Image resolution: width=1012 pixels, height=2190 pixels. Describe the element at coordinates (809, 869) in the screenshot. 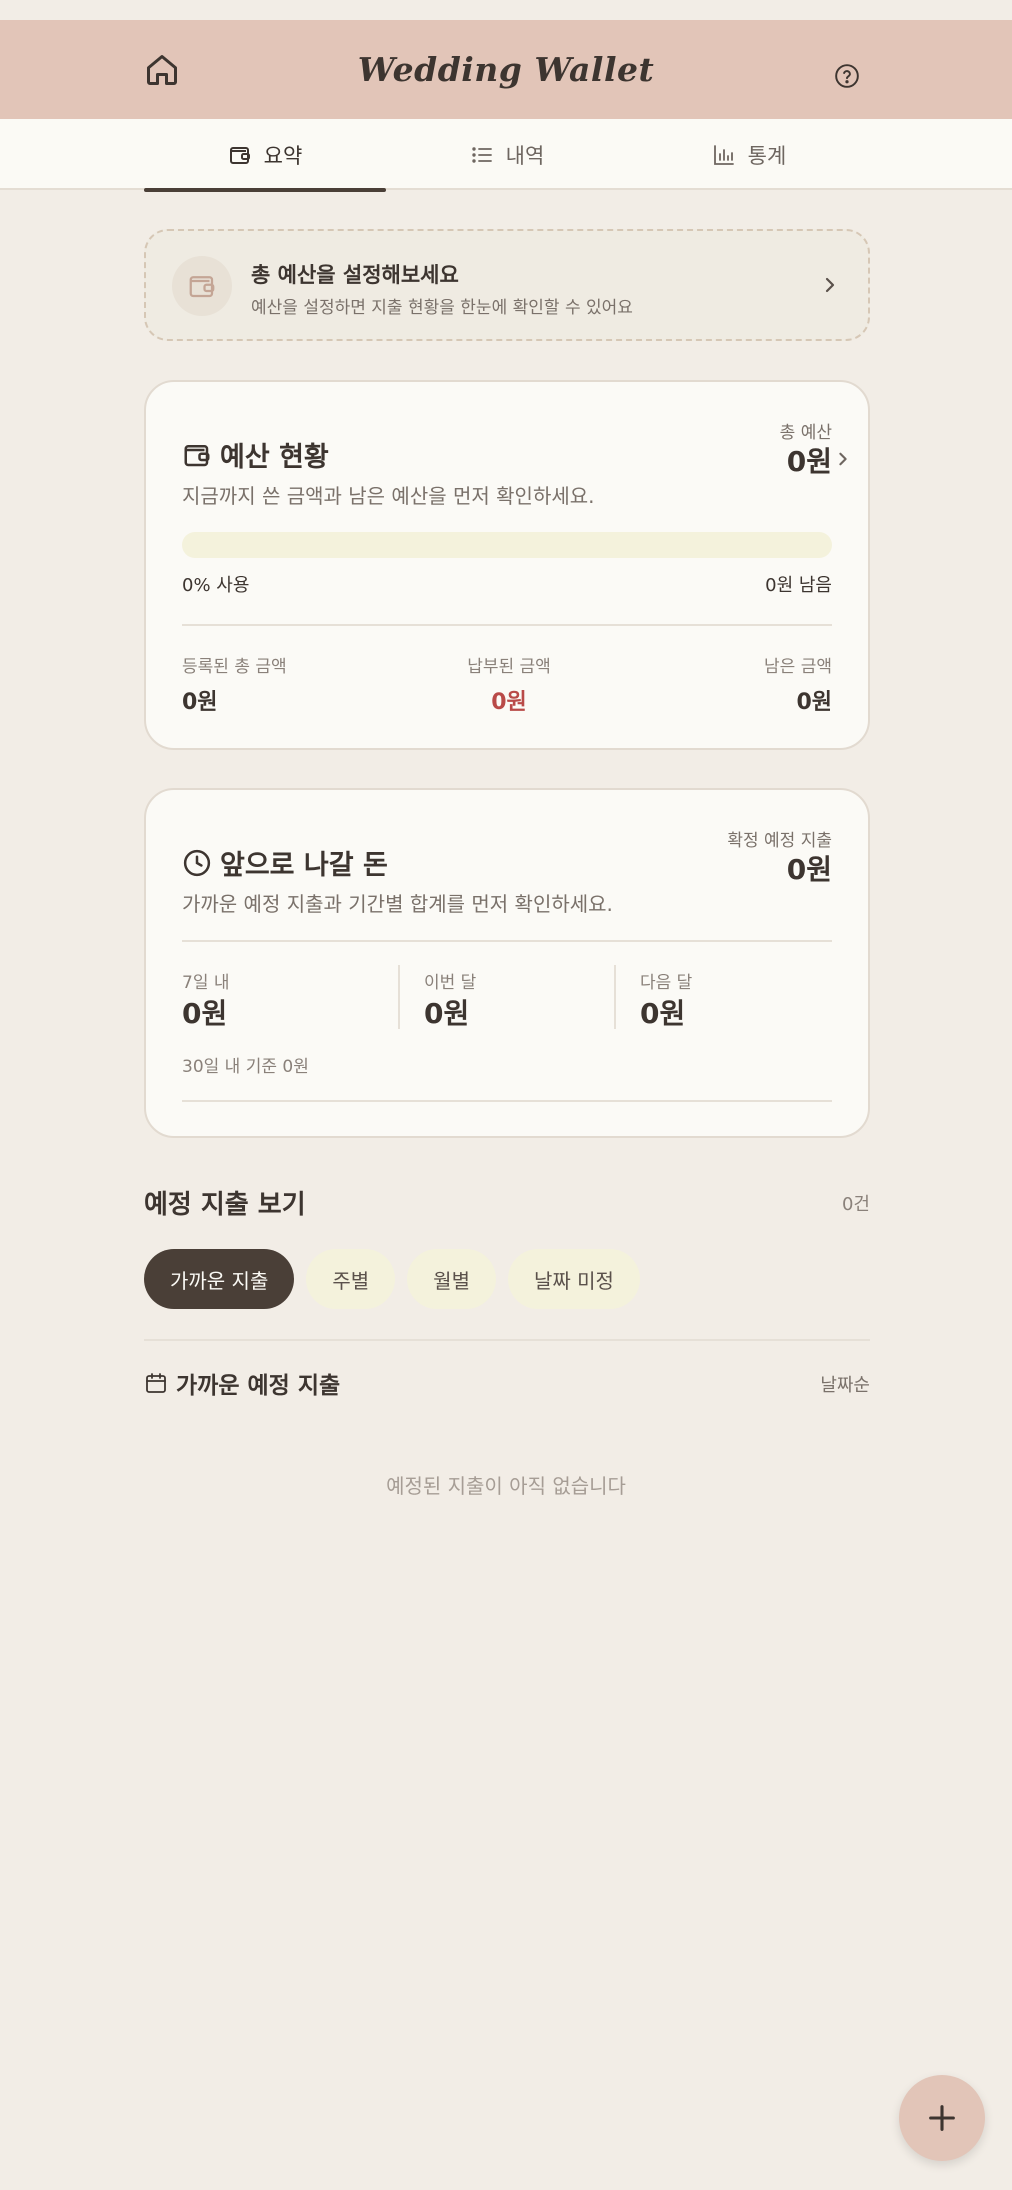

I see `confirmed-value: 0원` at that location.